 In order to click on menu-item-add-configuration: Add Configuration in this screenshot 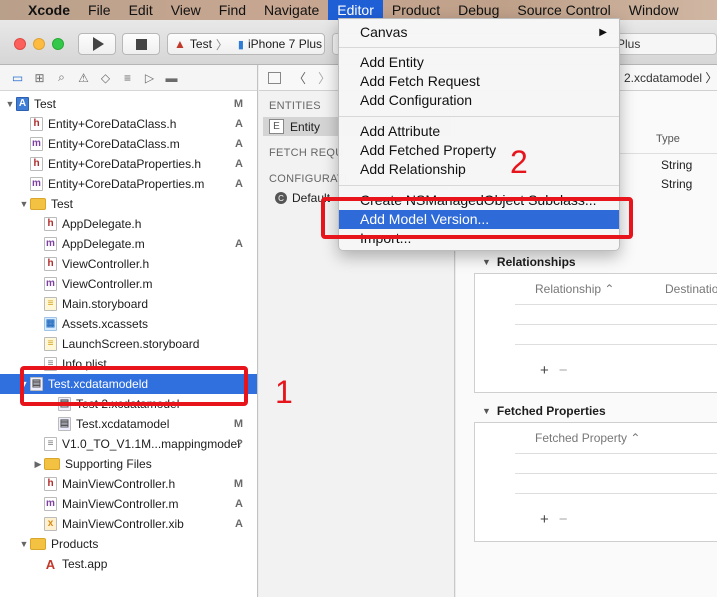, I will do `click(479, 100)`.